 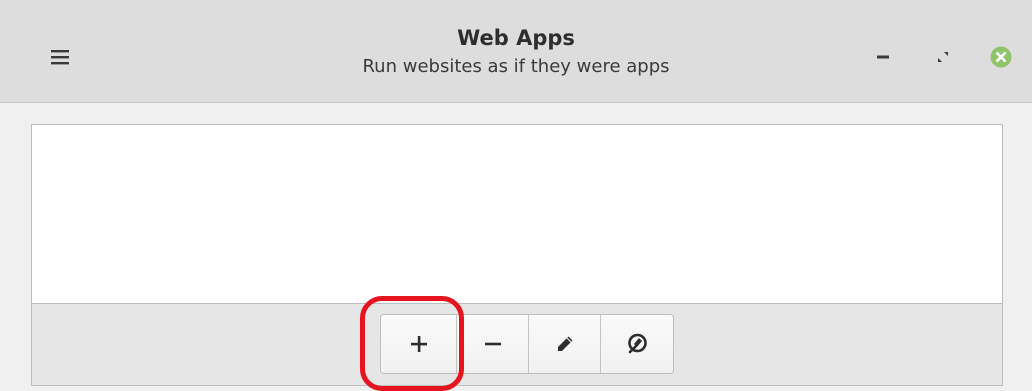 I want to click on launch-button, so click(x=637, y=344).